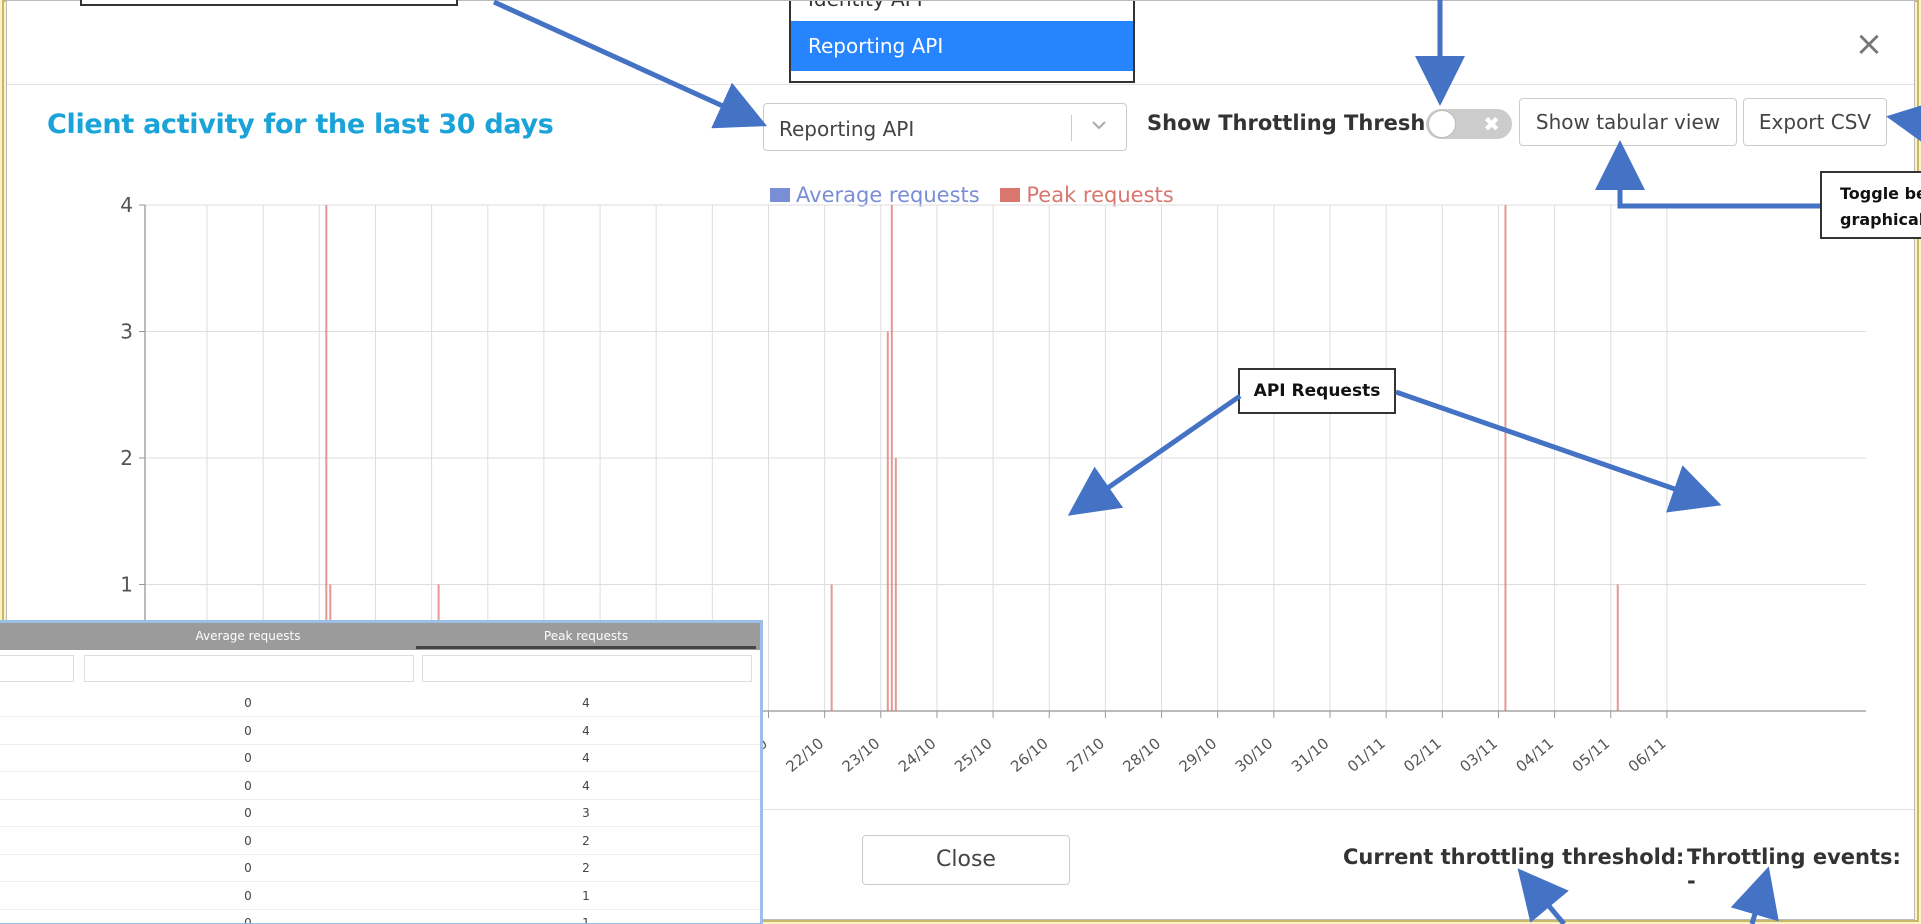 The width and height of the screenshot is (1921, 924). What do you see at coordinates (1366, 755) in the screenshot?
I see `x-tick-label: 01/11` at bounding box center [1366, 755].